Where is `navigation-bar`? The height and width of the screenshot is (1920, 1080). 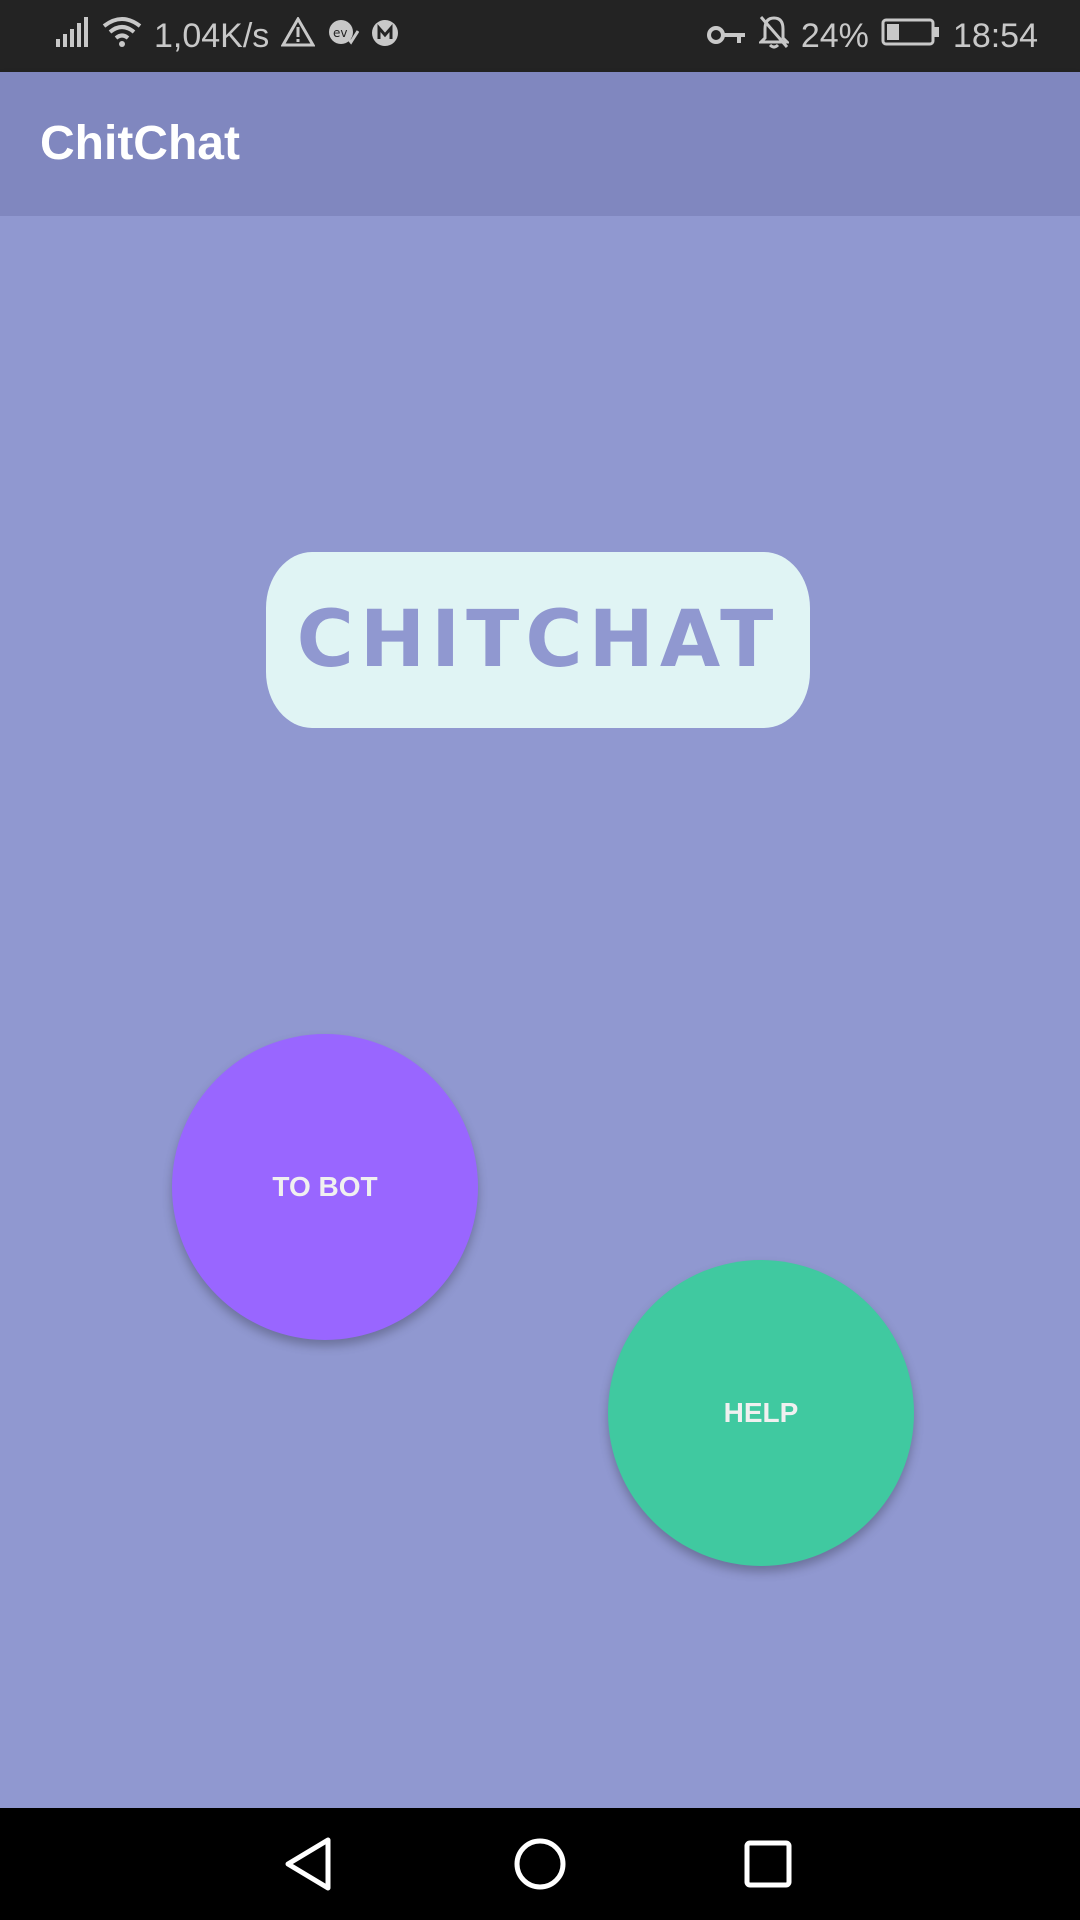 navigation-bar is located at coordinates (540, 1864).